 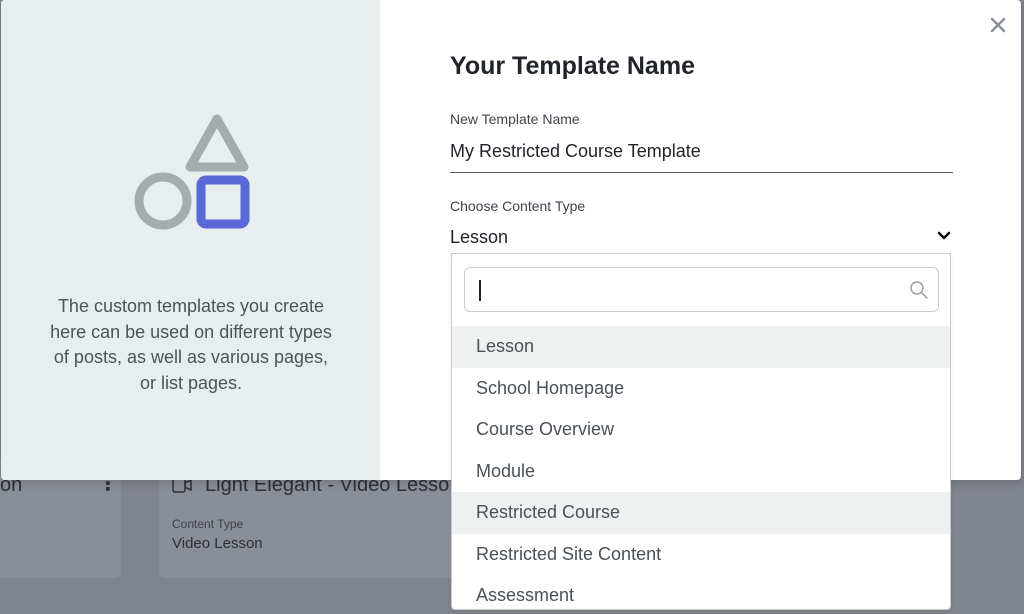 What do you see at coordinates (701, 472) in the screenshot?
I see `dropdown-option: Module` at bounding box center [701, 472].